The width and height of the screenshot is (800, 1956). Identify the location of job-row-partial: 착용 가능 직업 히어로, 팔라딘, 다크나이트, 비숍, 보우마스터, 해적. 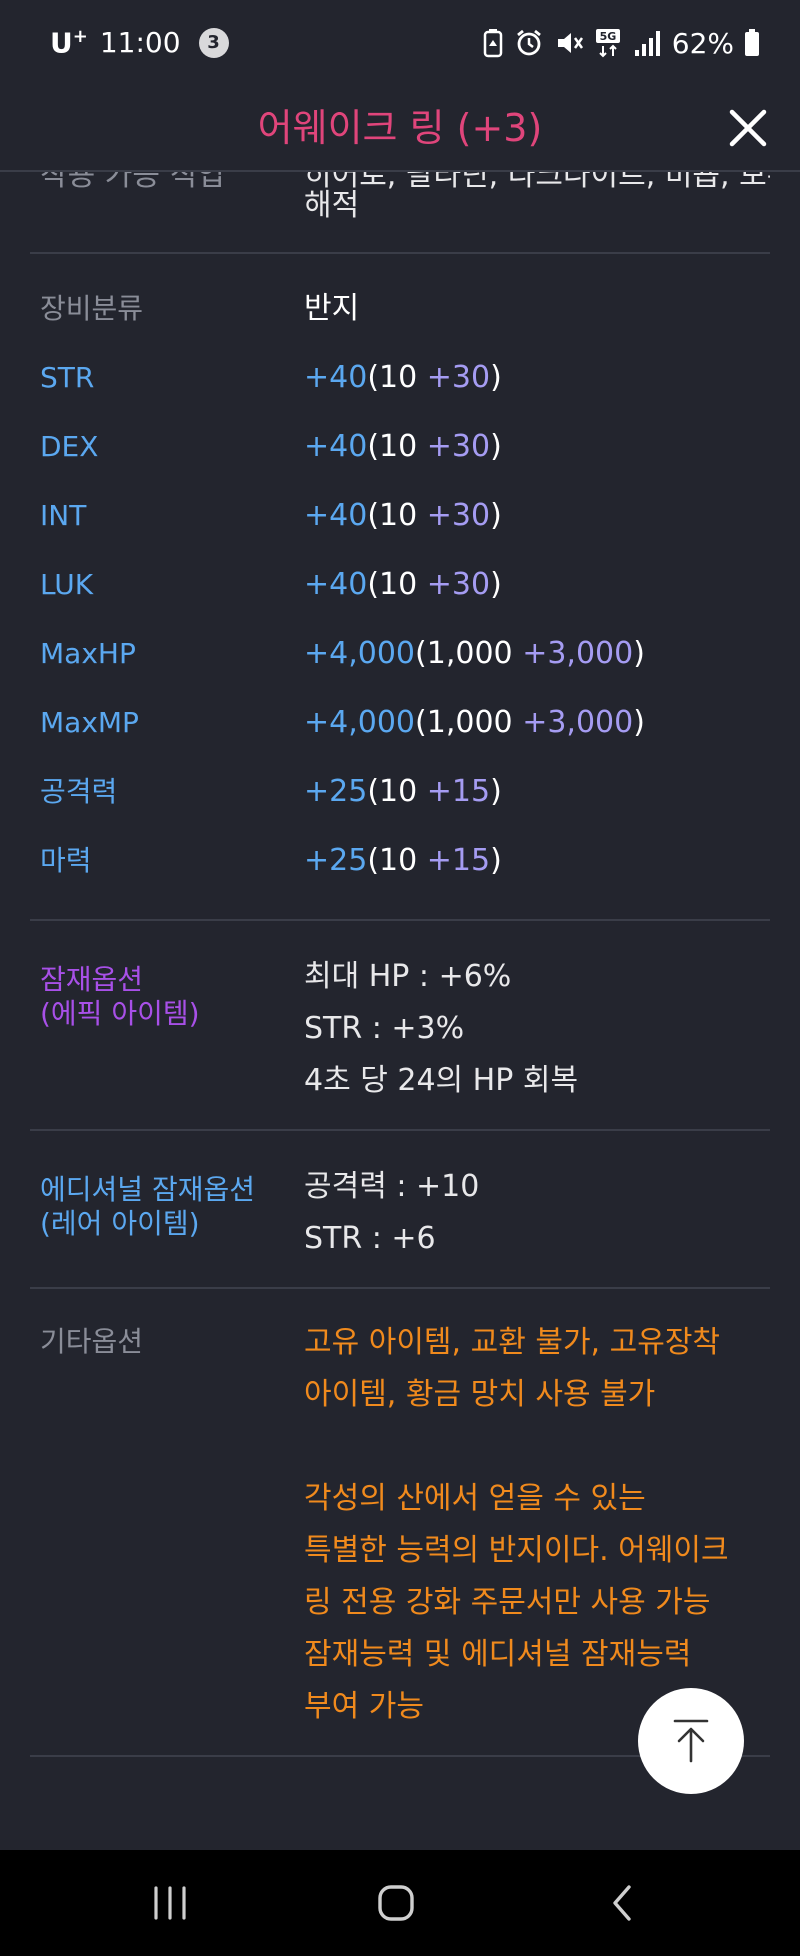
(400, 213).